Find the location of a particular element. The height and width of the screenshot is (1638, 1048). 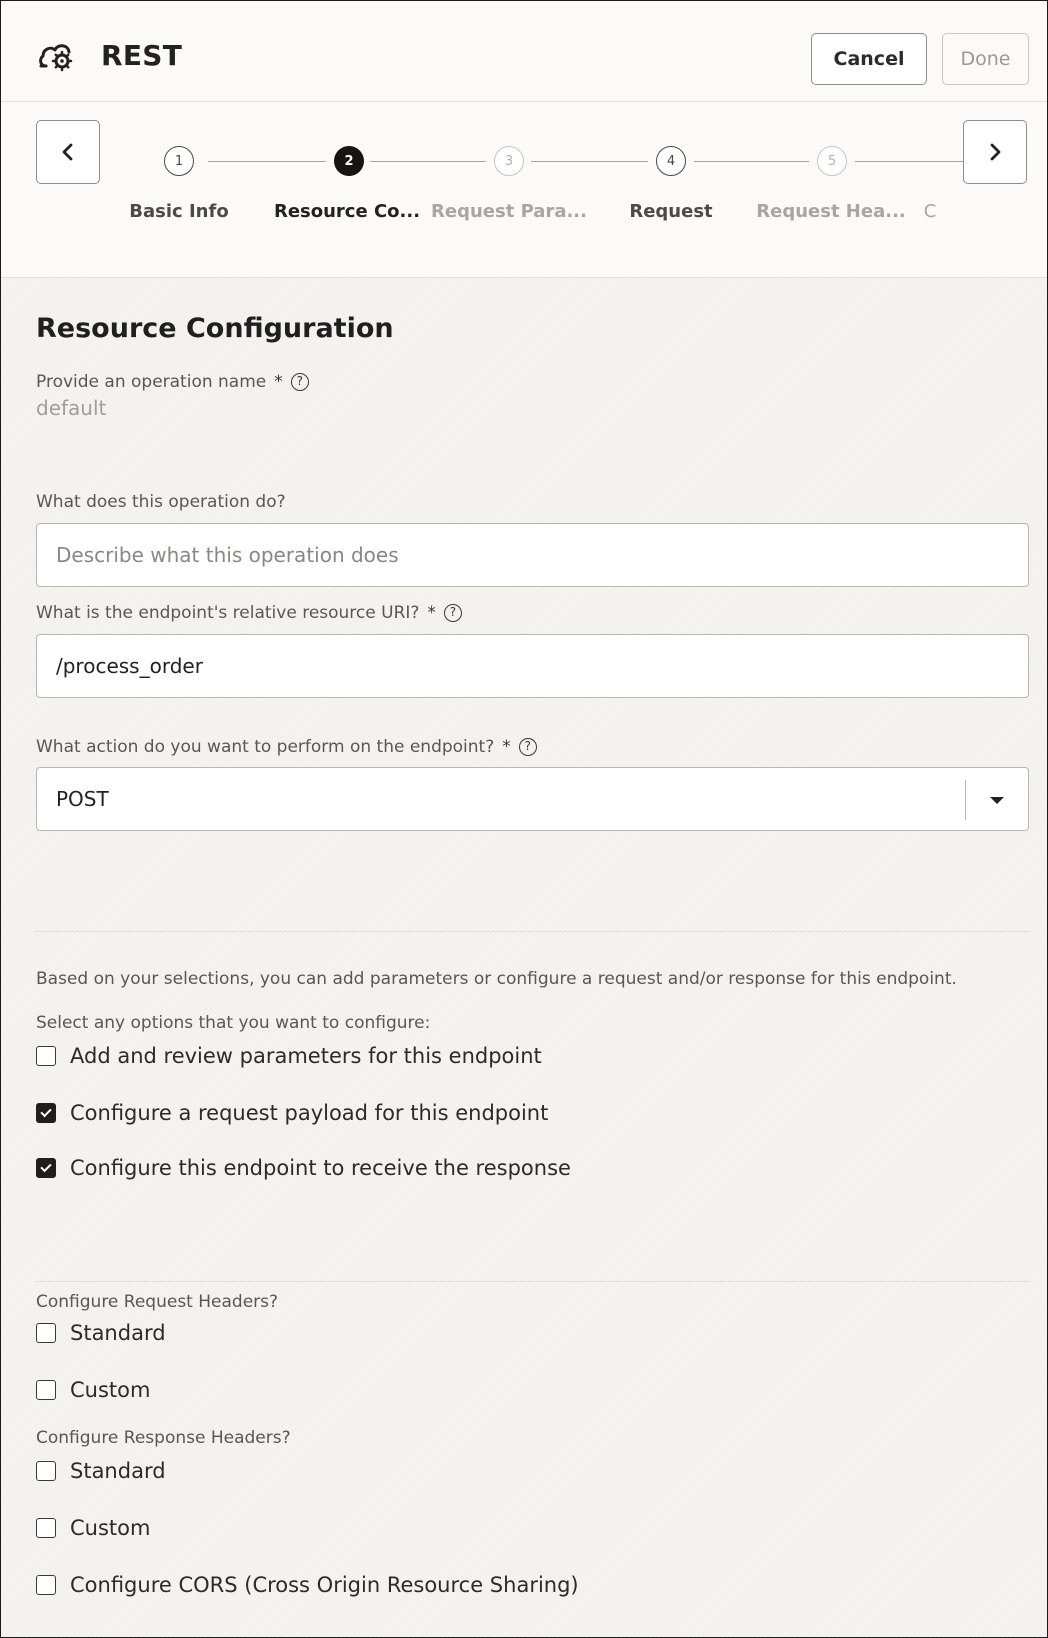

train-step-3-circle: 3 is located at coordinates (509, 161).